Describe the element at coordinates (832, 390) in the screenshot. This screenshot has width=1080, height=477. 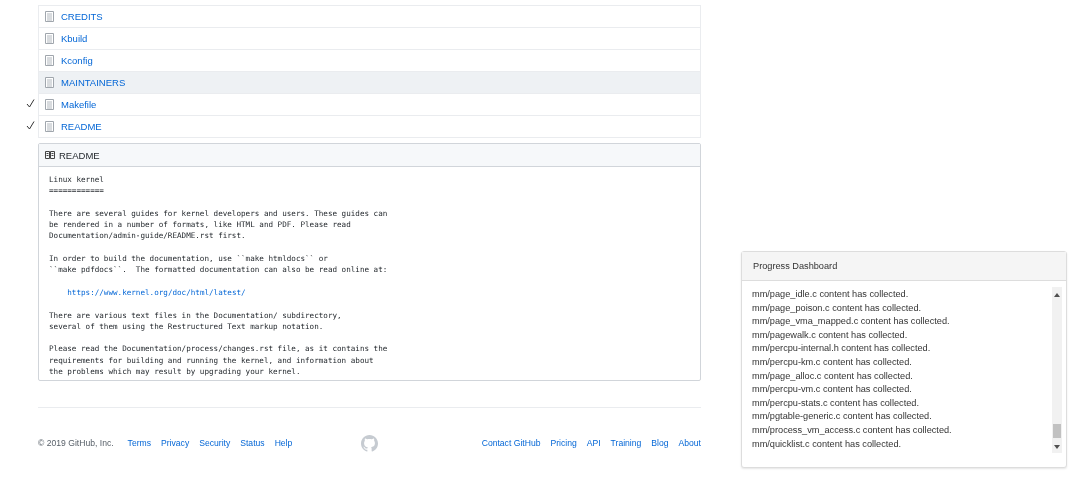
I see `log-line: mm/percpu-vm.c content has collected.` at that location.